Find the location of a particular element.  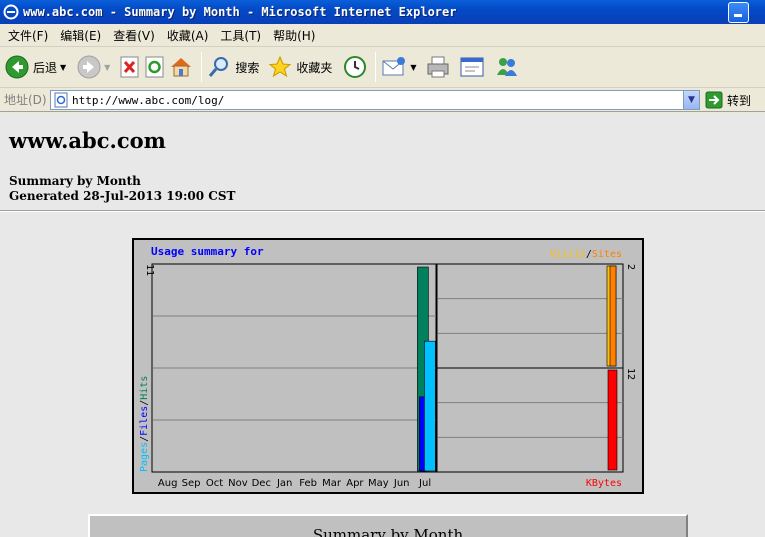

edit-button is located at coordinates (472, 67).